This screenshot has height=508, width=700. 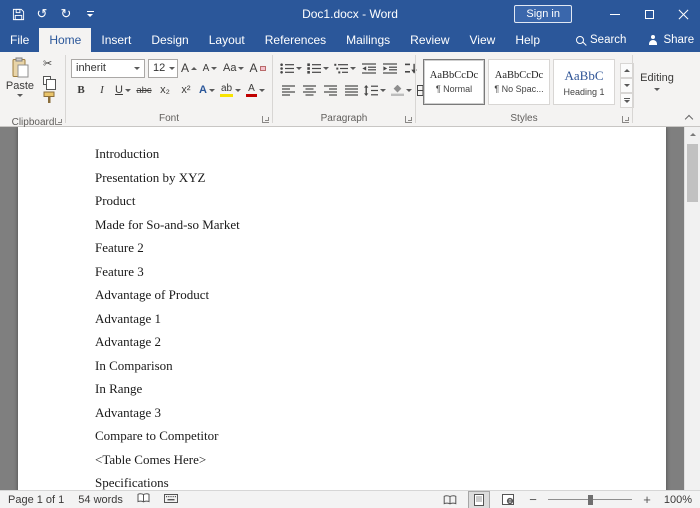 What do you see at coordinates (169, 40) in the screenshot?
I see `tab-design: Design` at bounding box center [169, 40].